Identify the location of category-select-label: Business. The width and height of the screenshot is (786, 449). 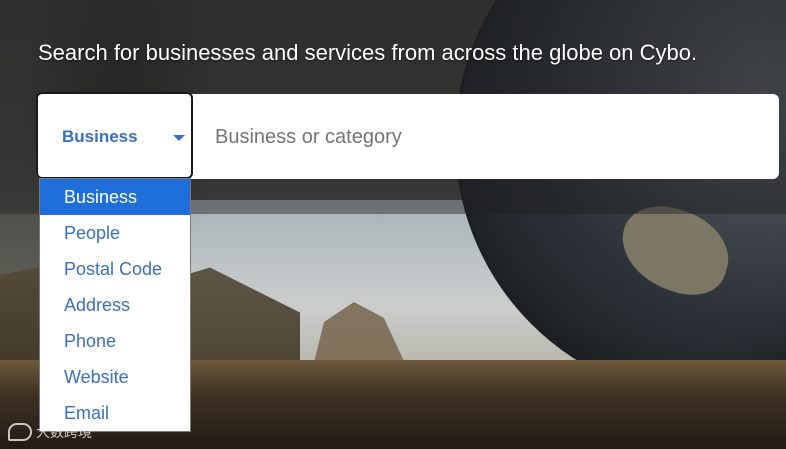
(100, 136).